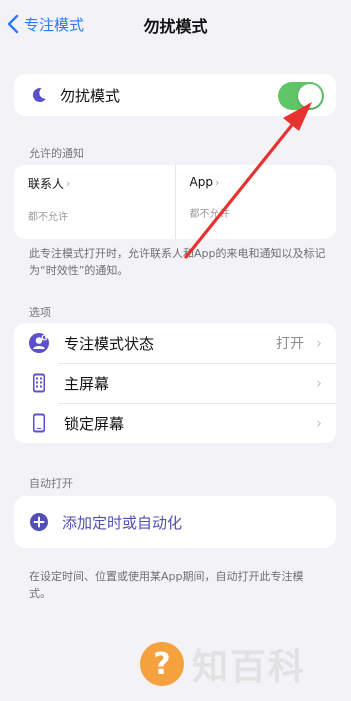  I want to click on plus-circle-icon, so click(39, 522).